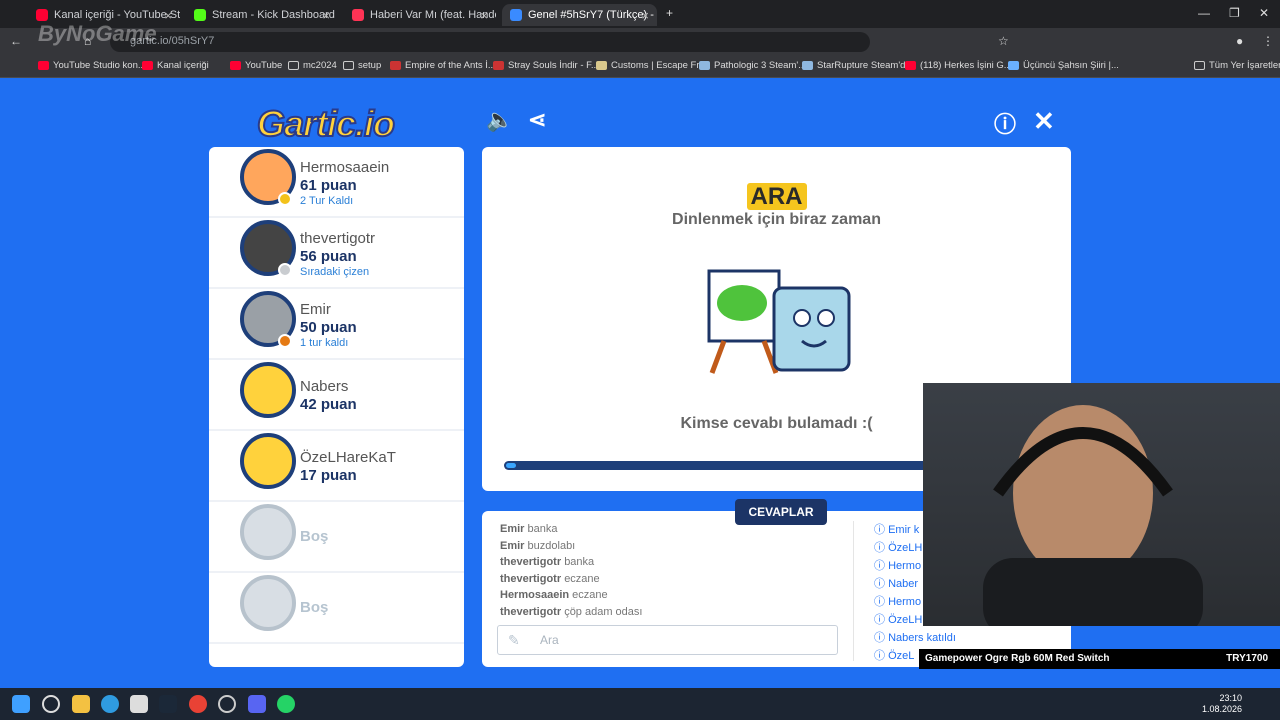  I want to click on progress-fill, so click(511, 465).